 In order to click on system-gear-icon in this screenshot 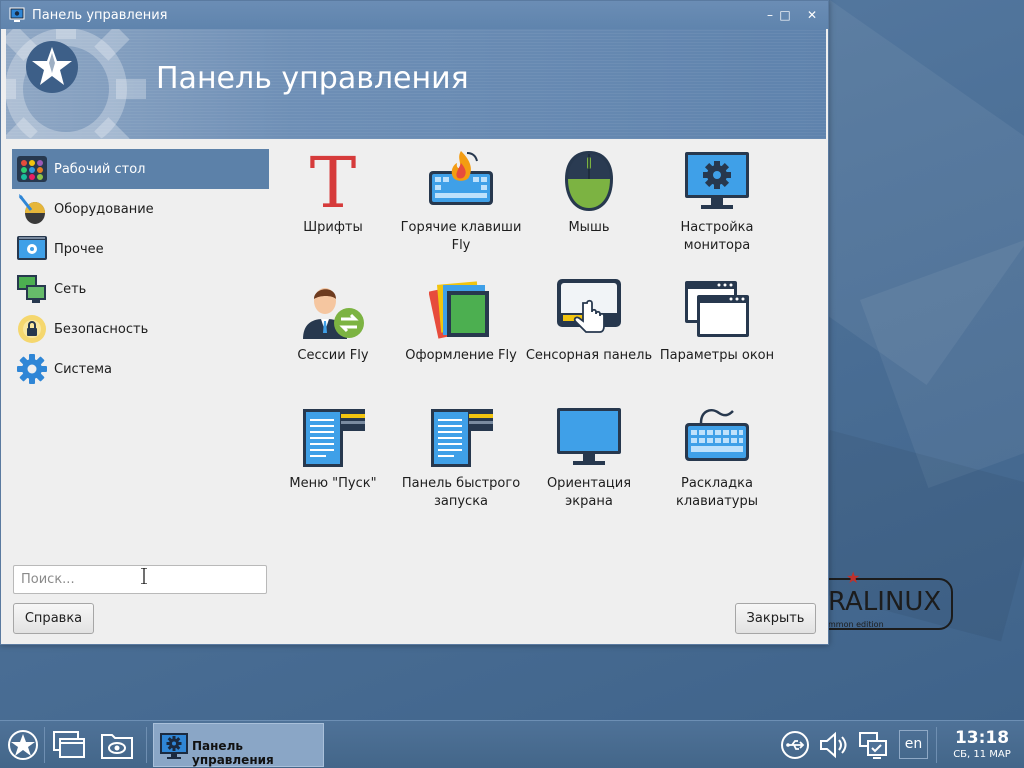, I will do `click(32, 369)`.